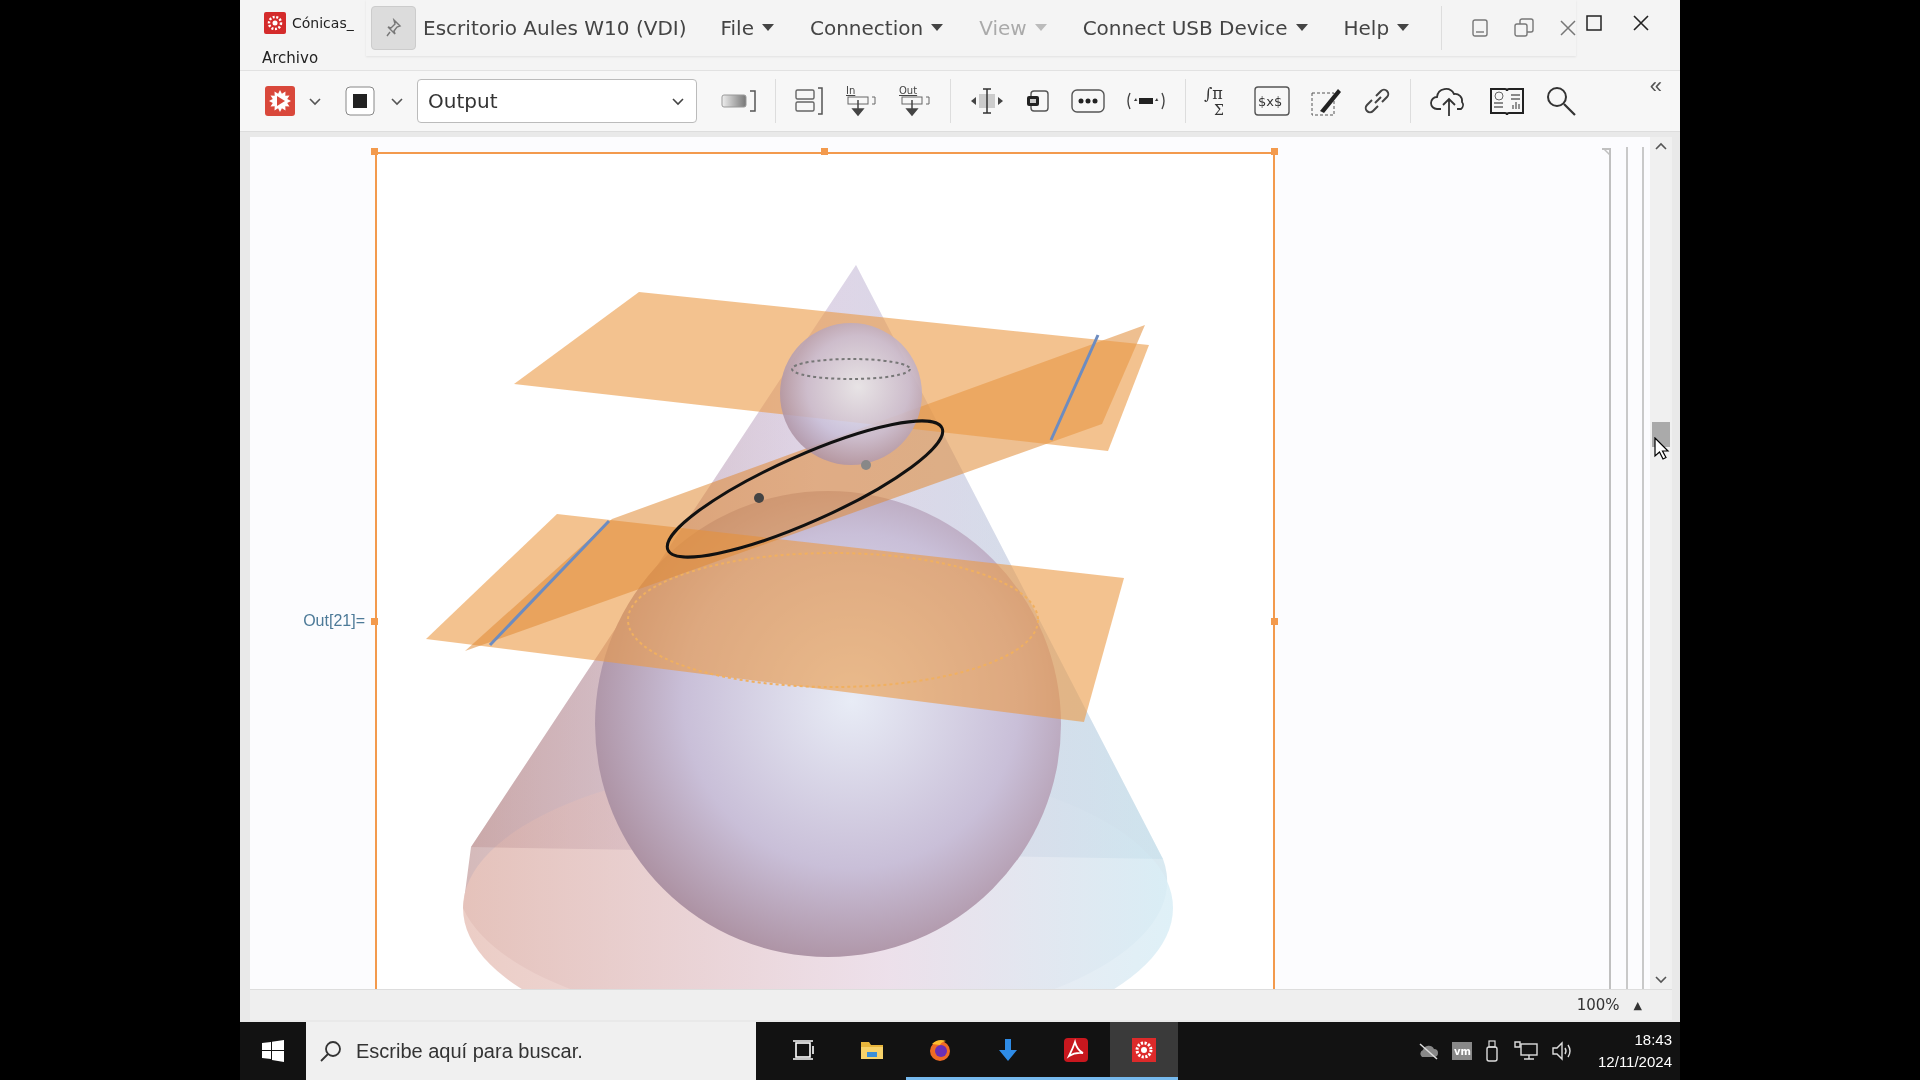  What do you see at coordinates (1219, 101) in the screenshot?
I see `integral-sum-icon: ∫π Σ` at bounding box center [1219, 101].